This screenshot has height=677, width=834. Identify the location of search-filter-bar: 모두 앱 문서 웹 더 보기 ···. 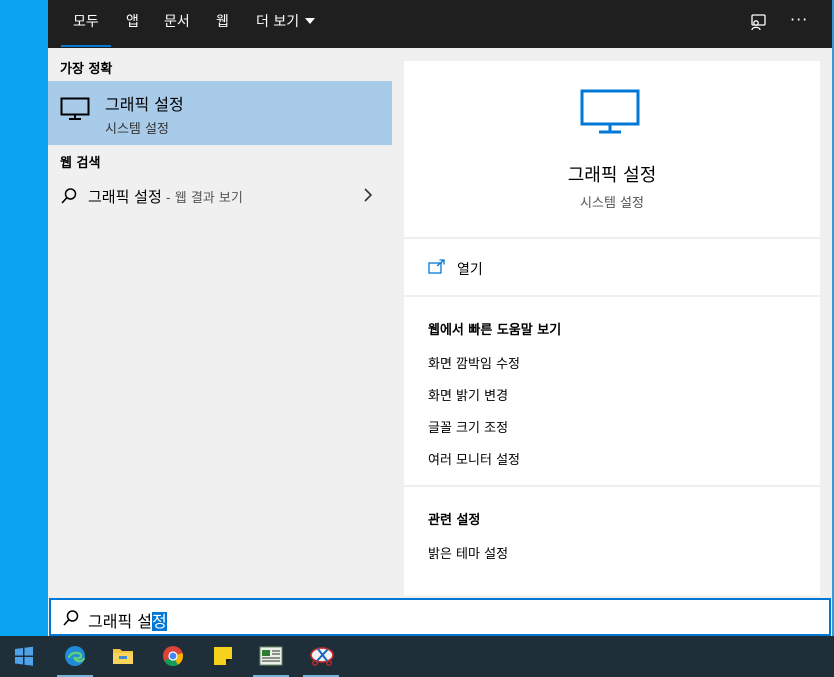
(440, 24).